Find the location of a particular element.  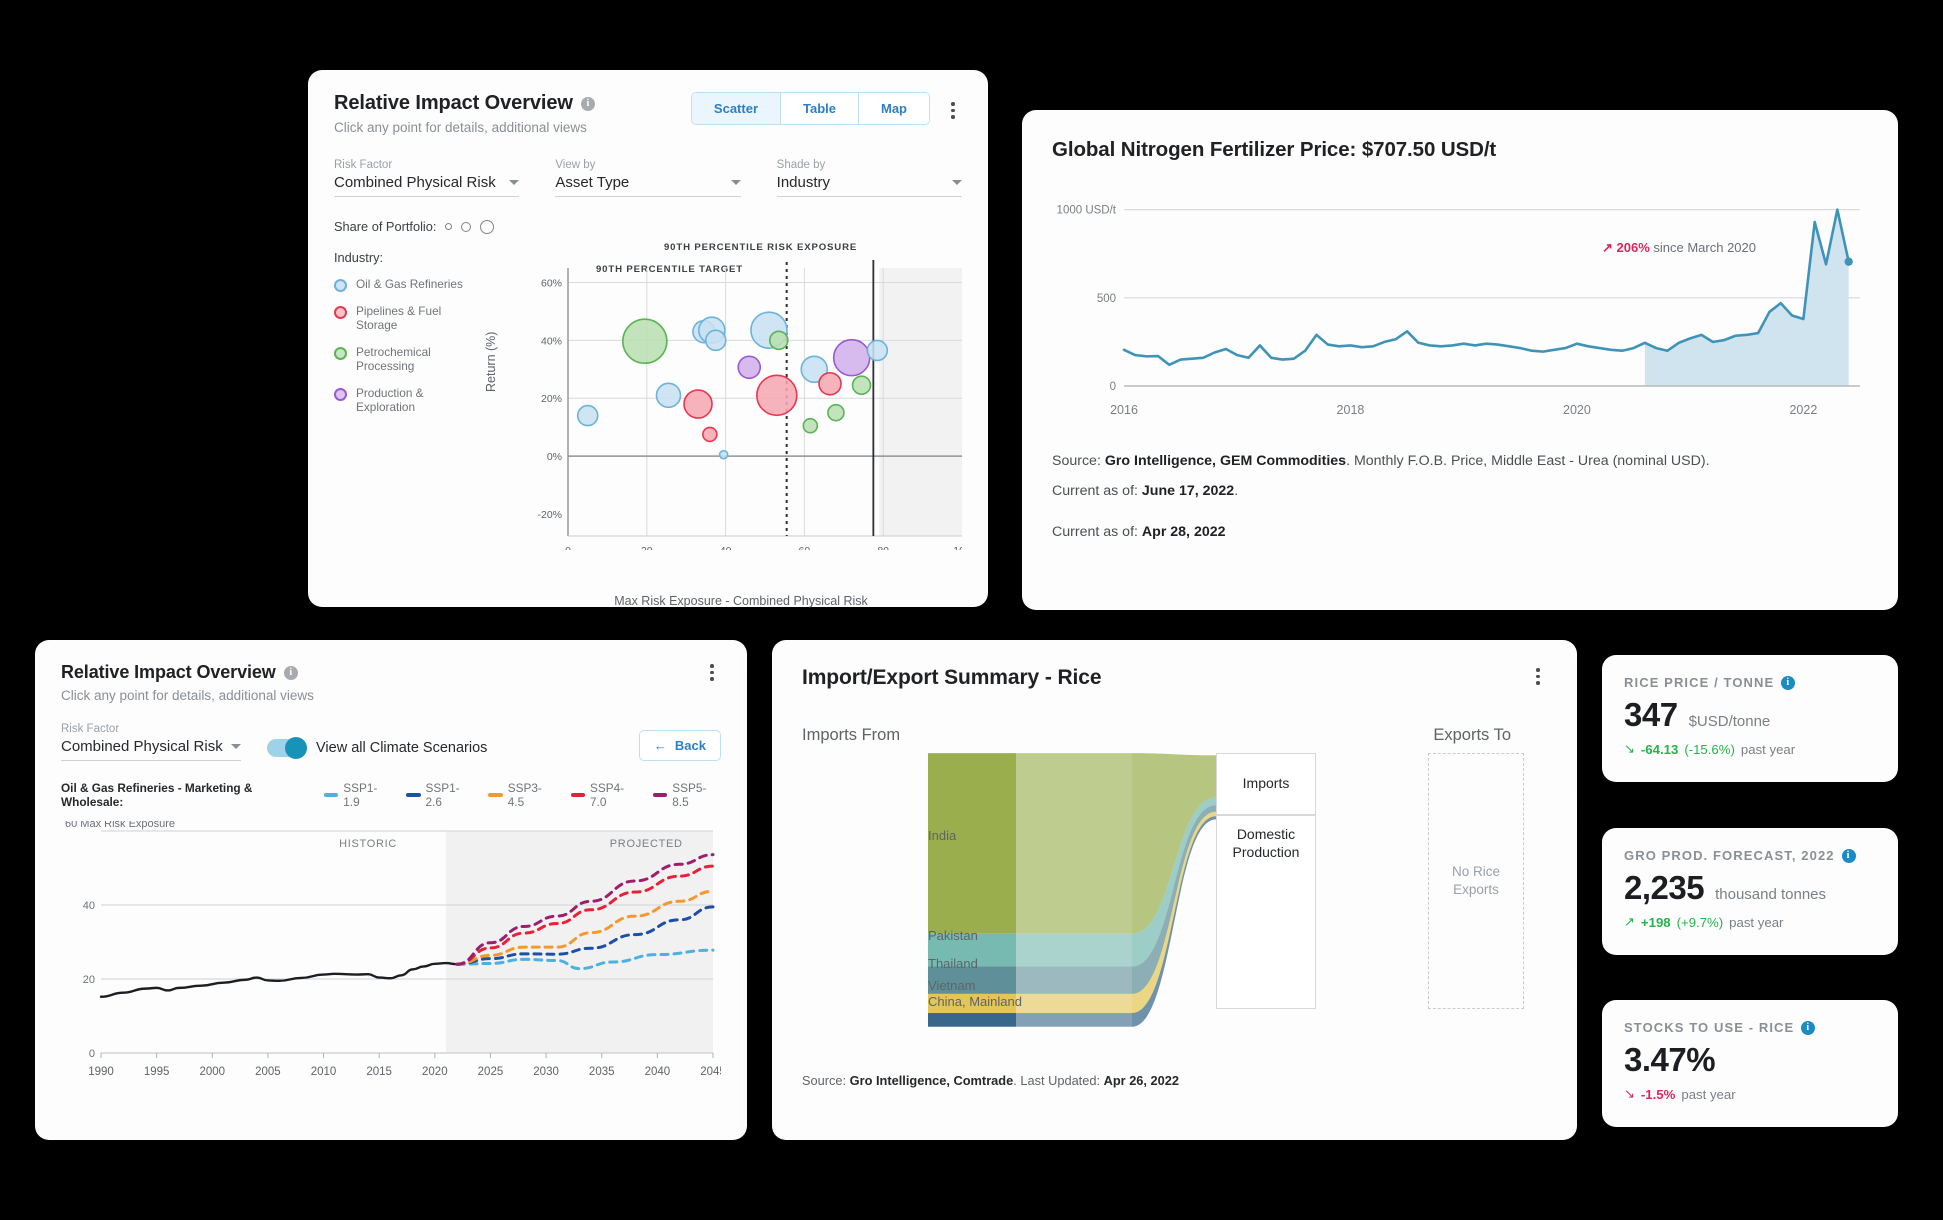

toggle-label: View all Climate Scenarios is located at coordinates (402, 748).